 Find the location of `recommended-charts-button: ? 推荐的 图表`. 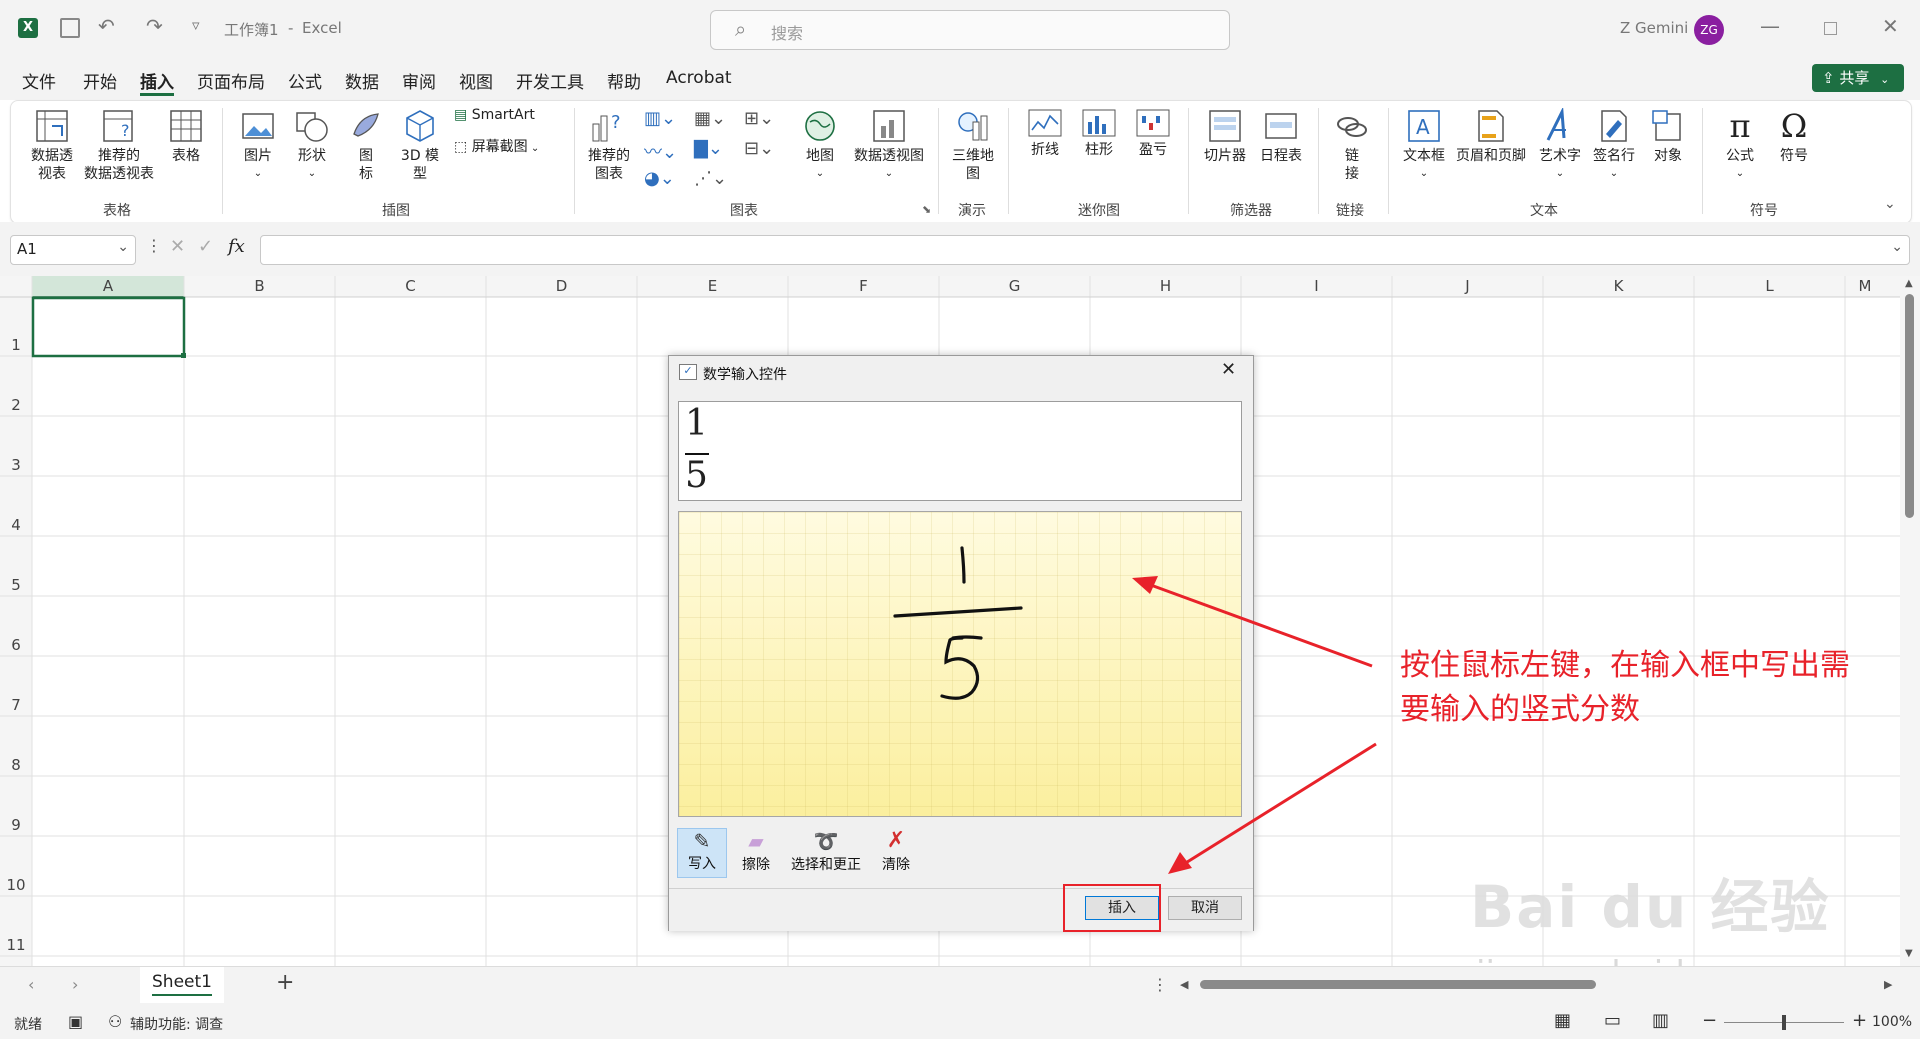

recommended-charts-button: ? 推荐的 图表 is located at coordinates (609, 145).